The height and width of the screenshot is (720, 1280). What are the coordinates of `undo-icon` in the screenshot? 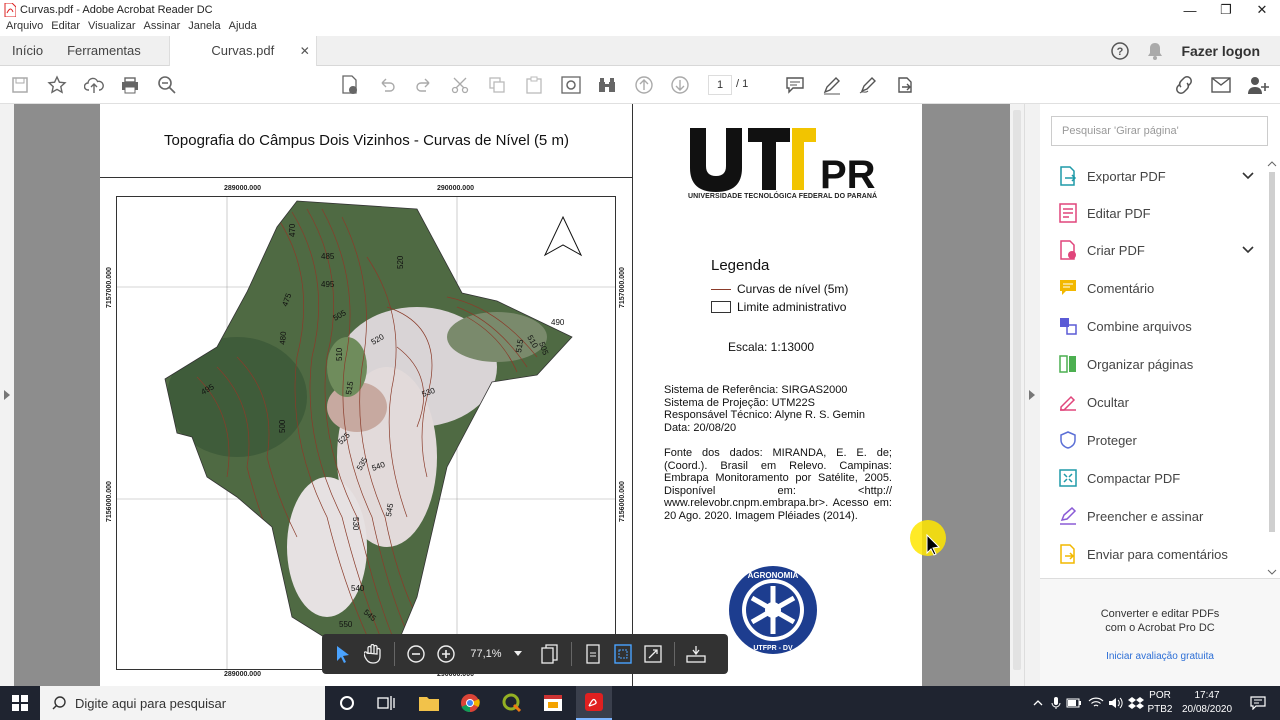 It's located at (387, 85).